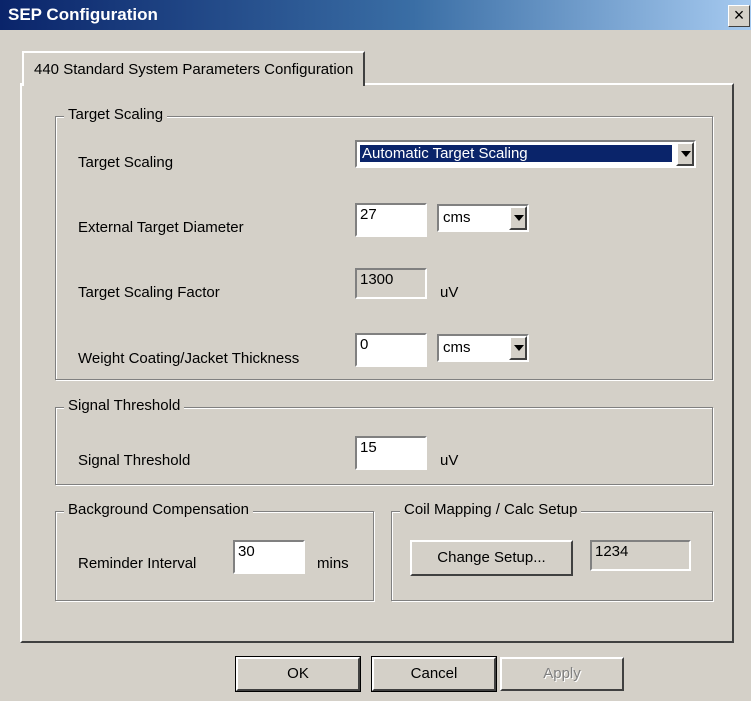 The height and width of the screenshot is (701, 751). What do you see at coordinates (298, 674) in the screenshot?
I see `ok-button: OK` at bounding box center [298, 674].